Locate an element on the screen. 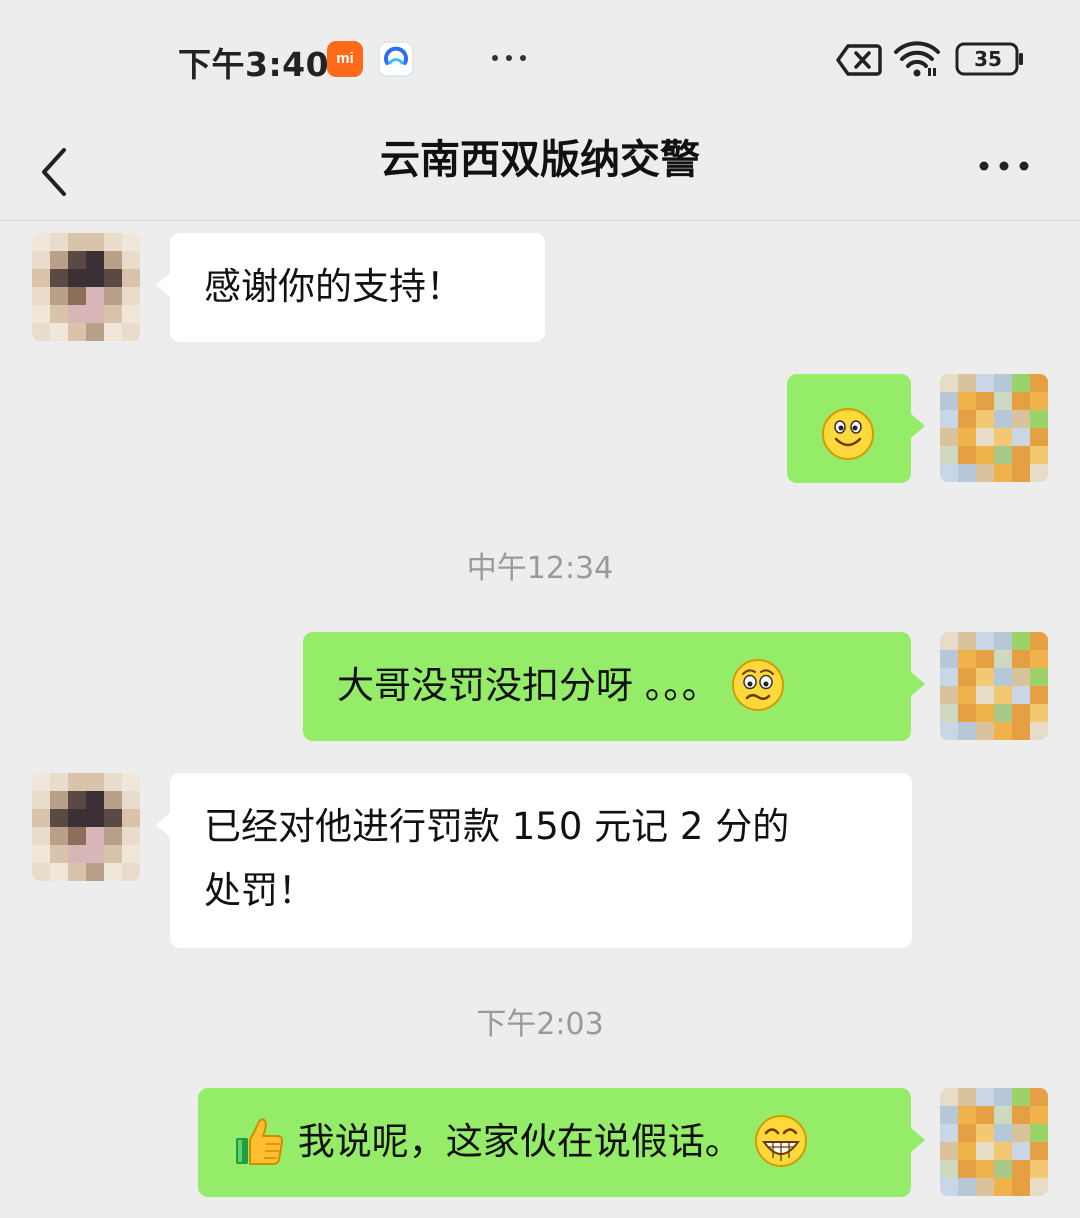 The image size is (1080, 1218). message-bubble-incoming: 已经对他进行罚款 150 元记 2 分的 处罚！ is located at coordinates (534, 860).